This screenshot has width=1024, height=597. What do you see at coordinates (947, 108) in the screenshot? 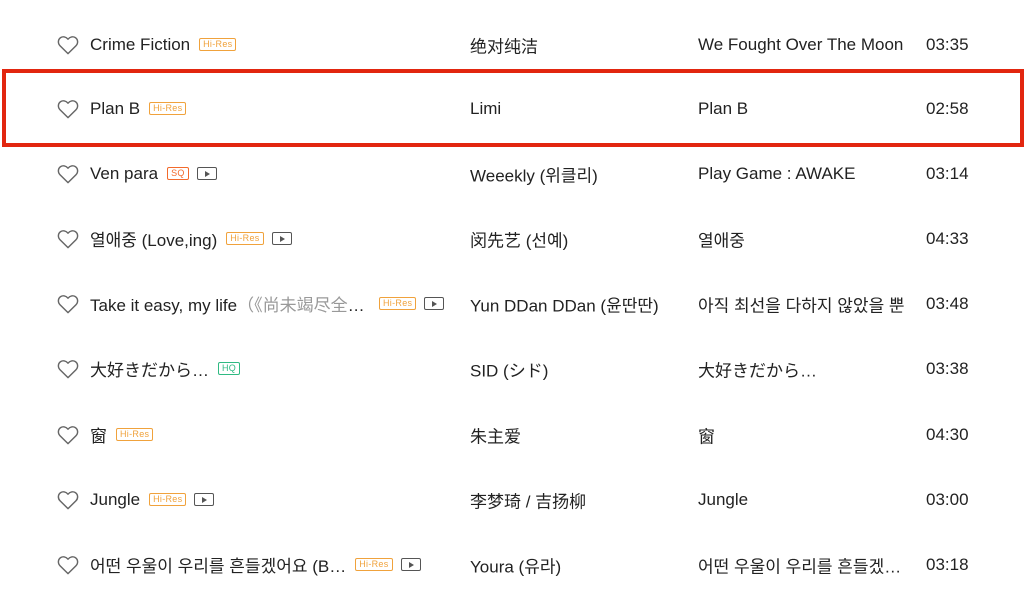
I see `song-duration: 02:58` at bounding box center [947, 108].